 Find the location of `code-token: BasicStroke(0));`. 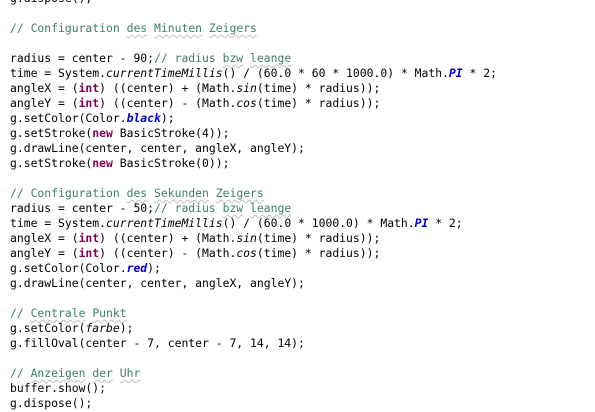

code-token: BasicStroke(0)); is located at coordinates (171, 163).